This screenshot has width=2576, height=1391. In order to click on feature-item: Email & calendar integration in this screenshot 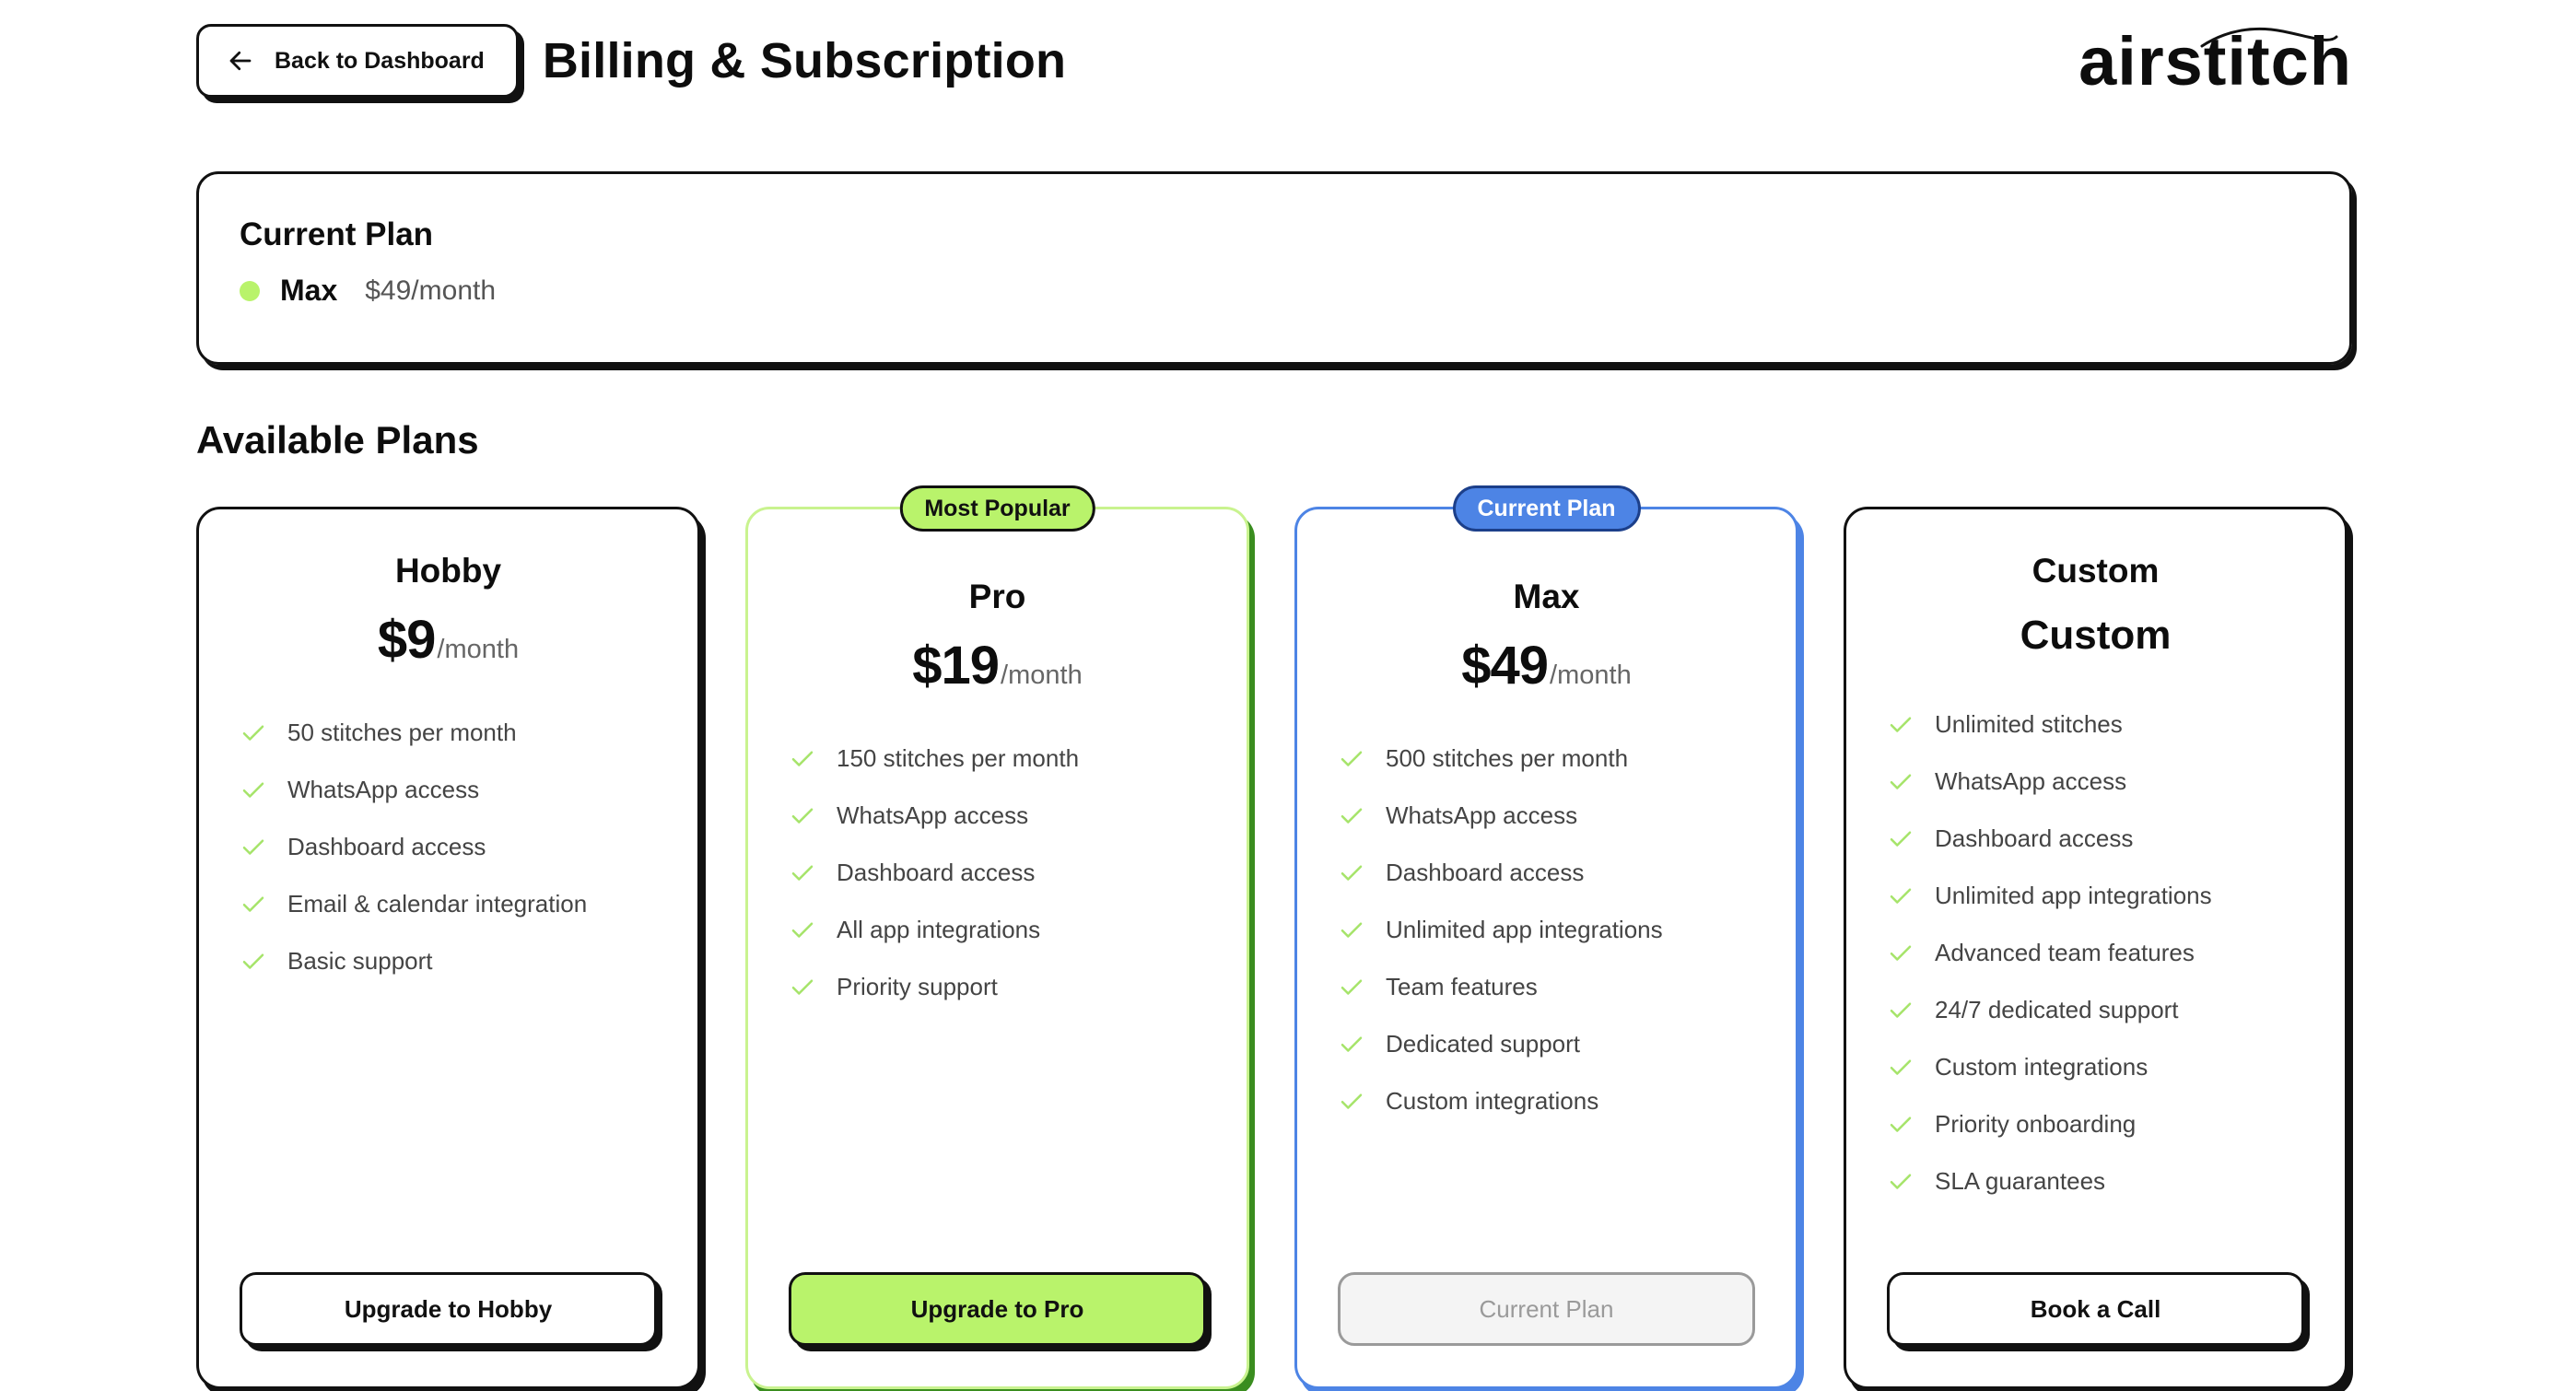, I will do `click(468, 903)`.